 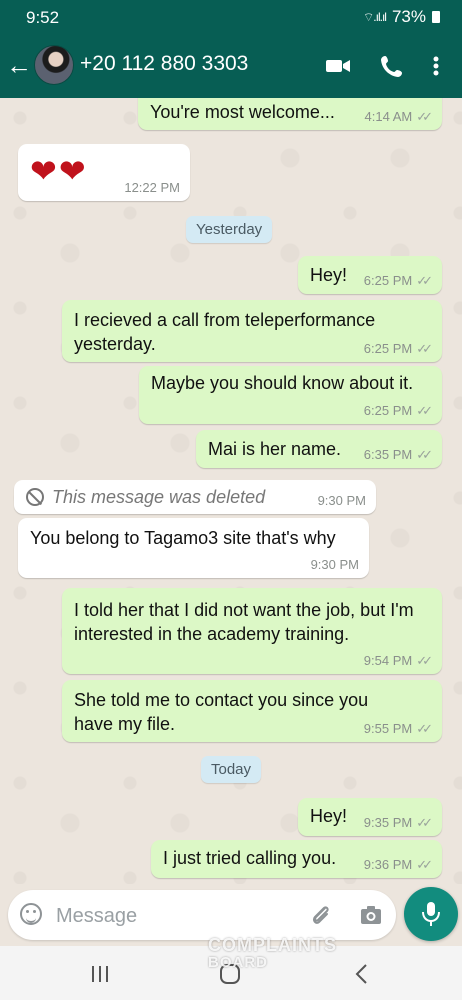 What do you see at coordinates (275, 449) in the screenshot?
I see `message-text: Mai is her name.` at bounding box center [275, 449].